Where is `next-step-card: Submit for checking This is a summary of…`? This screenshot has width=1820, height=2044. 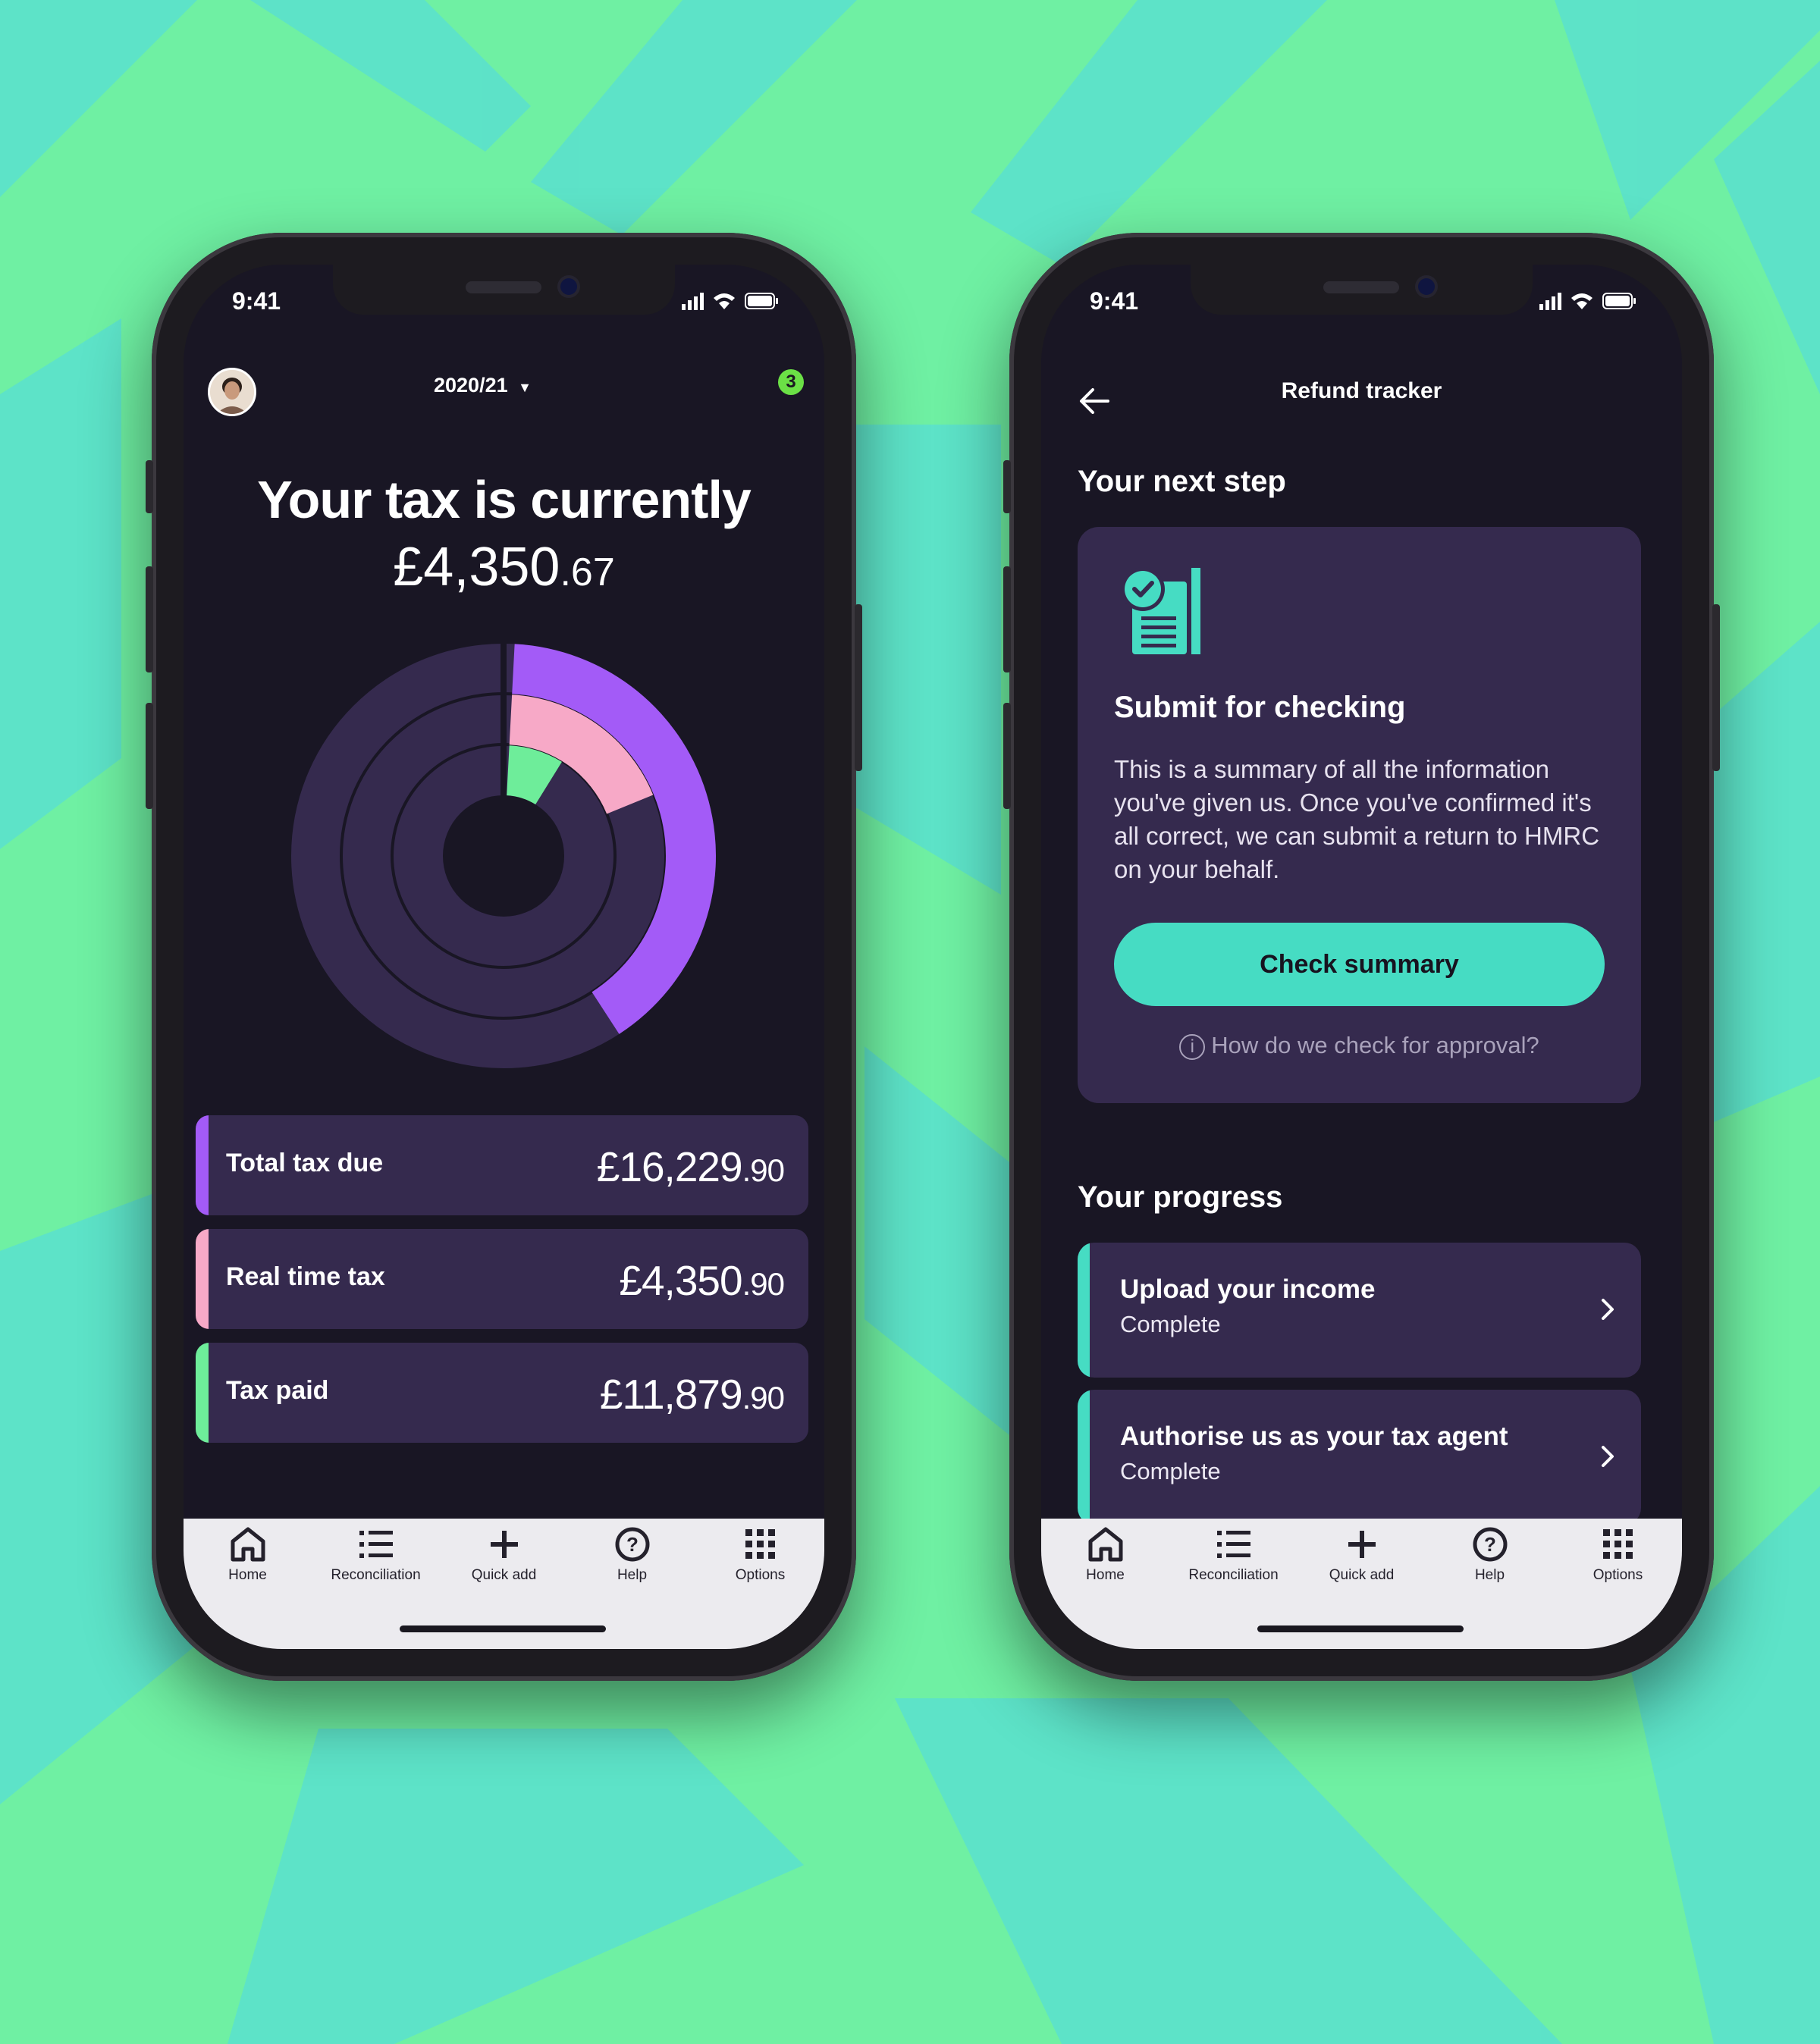
next-step-card: Submit for checking This is a summary of… is located at coordinates (1359, 815).